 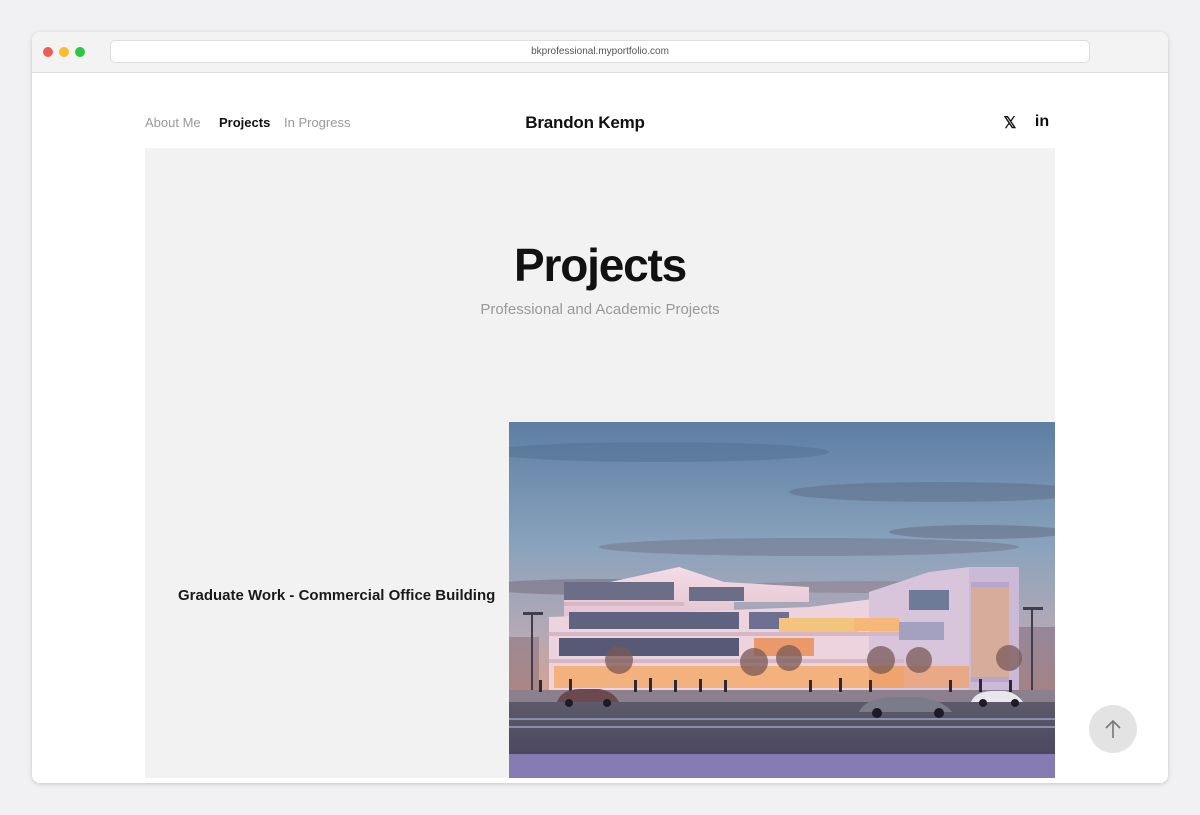 What do you see at coordinates (317, 122) in the screenshot?
I see `nav-in-progress: In Progress` at bounding box center [317, 122].